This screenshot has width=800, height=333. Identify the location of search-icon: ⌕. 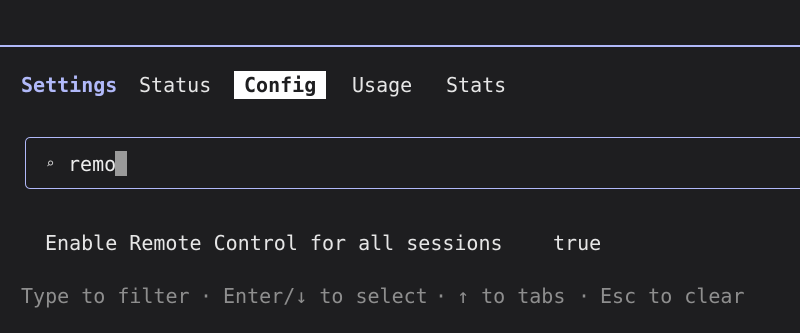
(50, 164).